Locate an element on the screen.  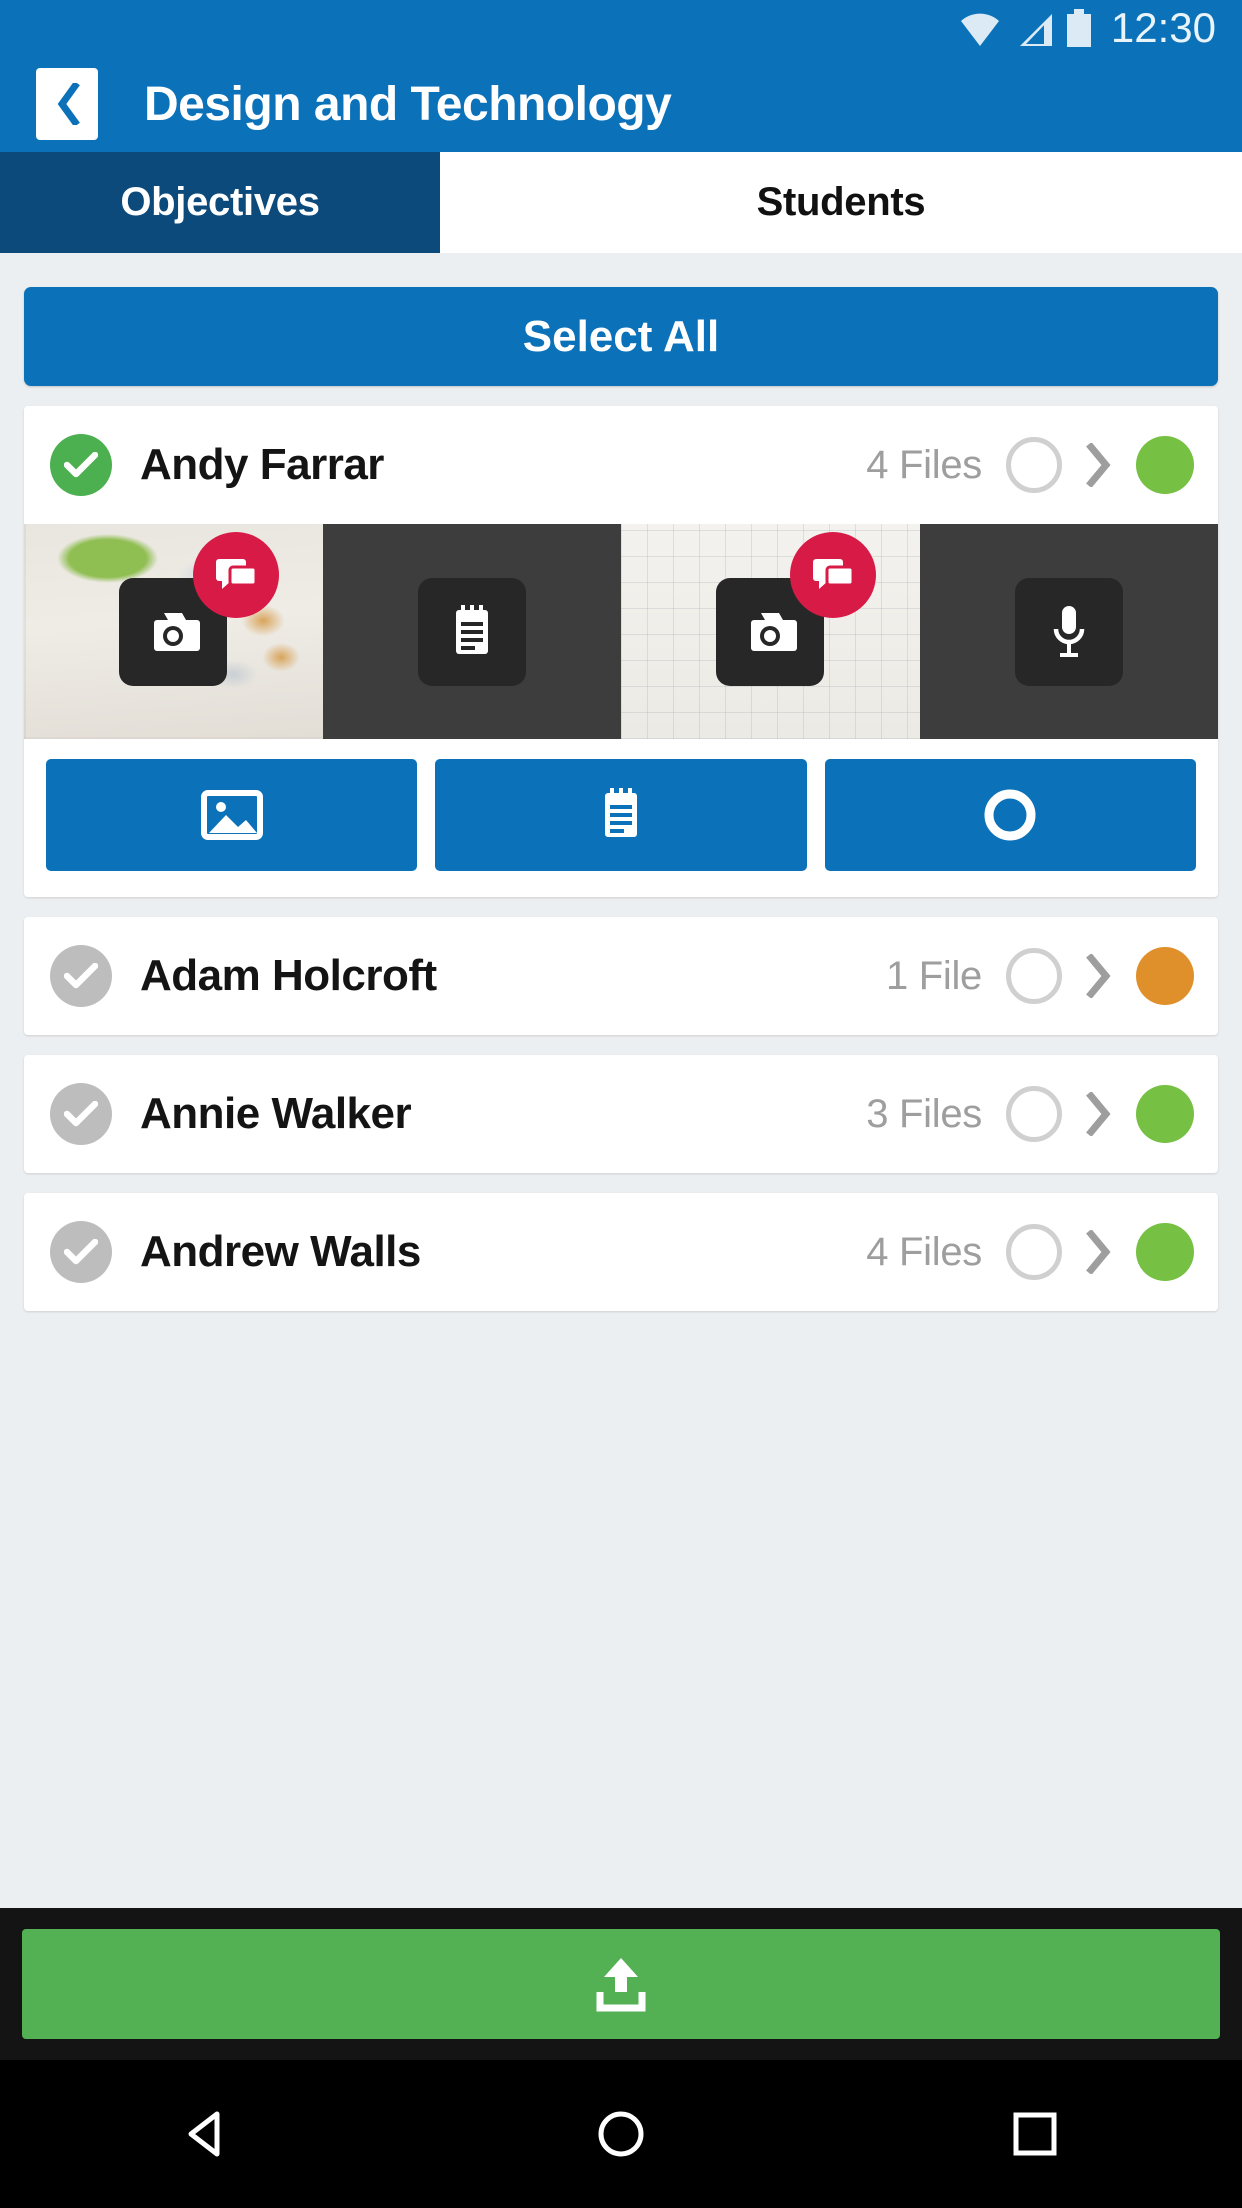
student-name: Andrew Walls is located at coordinates (280, 1251).